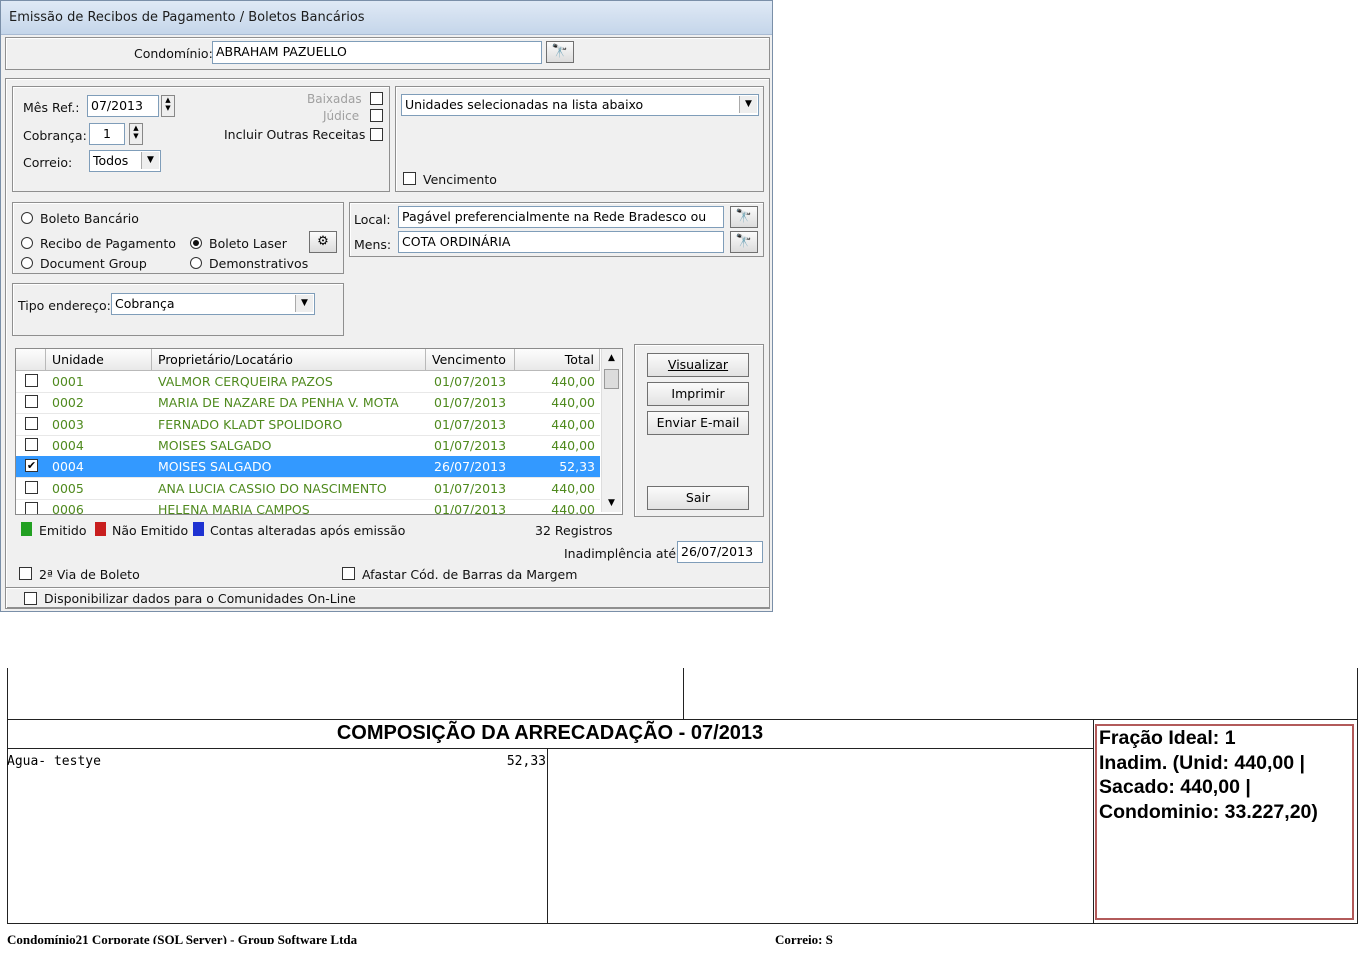  Describe the element at coordinates (30, 598) in the screenshot. I see `disponibilizar-checkbox` at that location.